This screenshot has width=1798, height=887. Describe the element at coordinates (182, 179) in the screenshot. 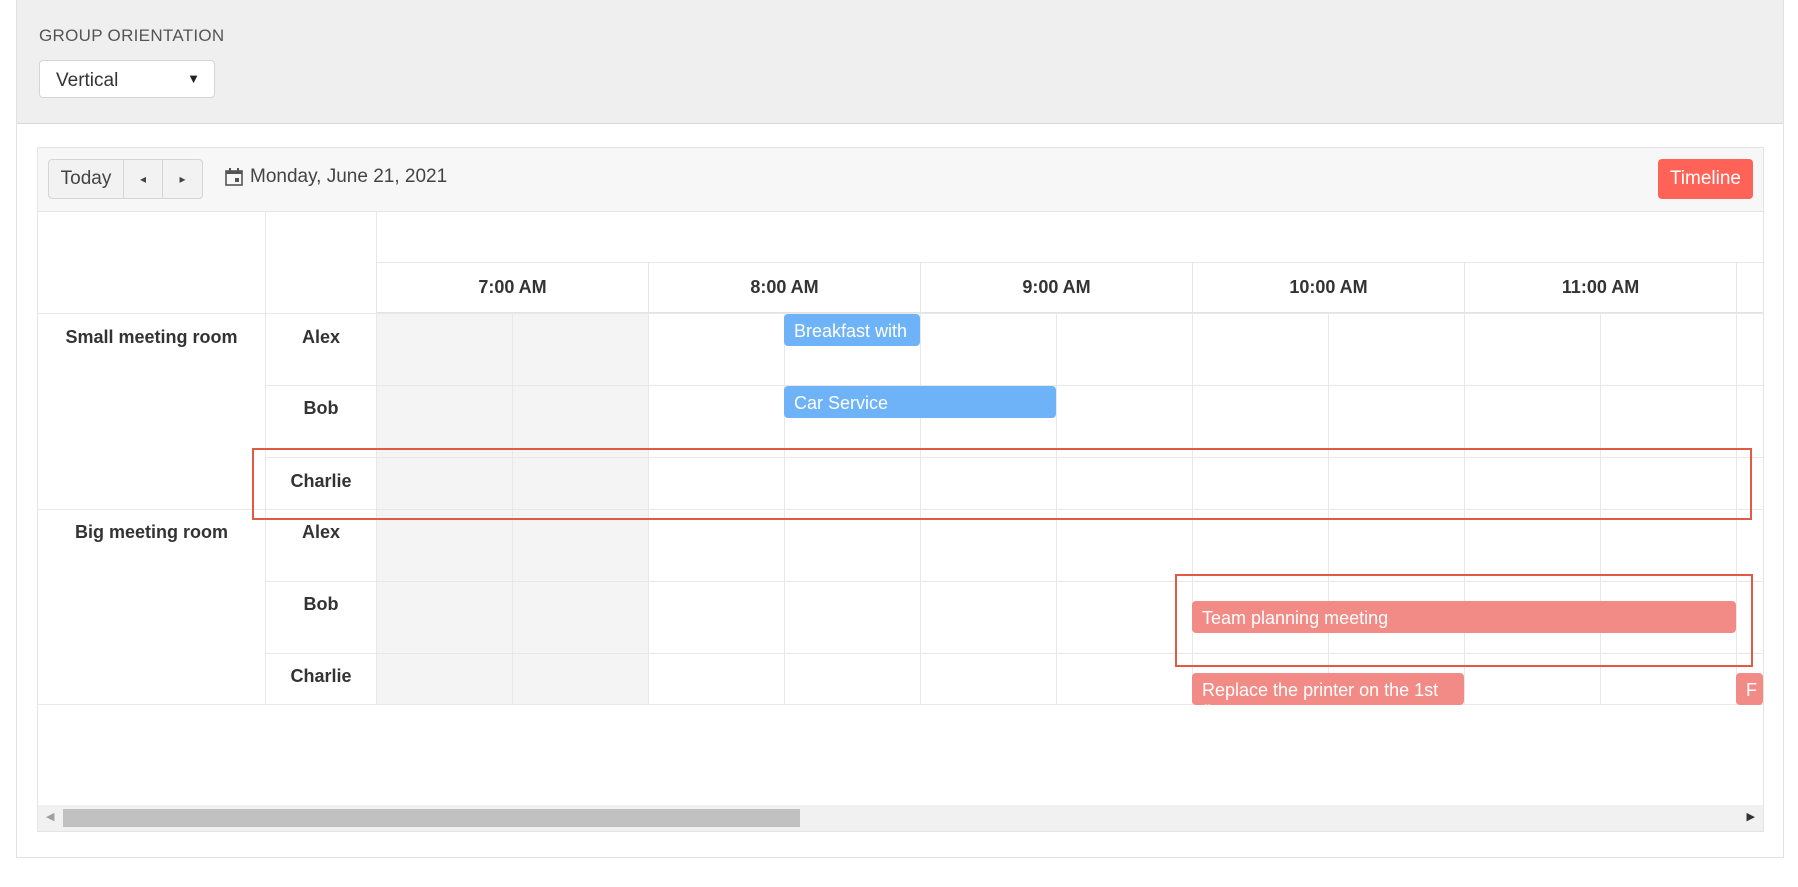

I see `next-arrow-icon: ▸` at that location.